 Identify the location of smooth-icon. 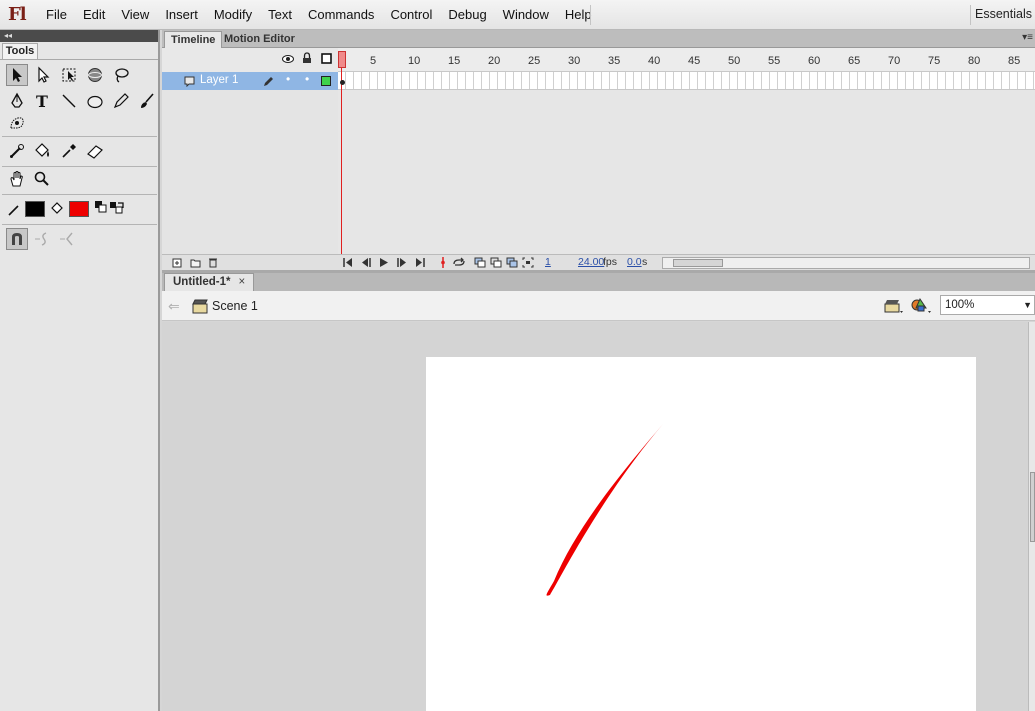
(42, 239).